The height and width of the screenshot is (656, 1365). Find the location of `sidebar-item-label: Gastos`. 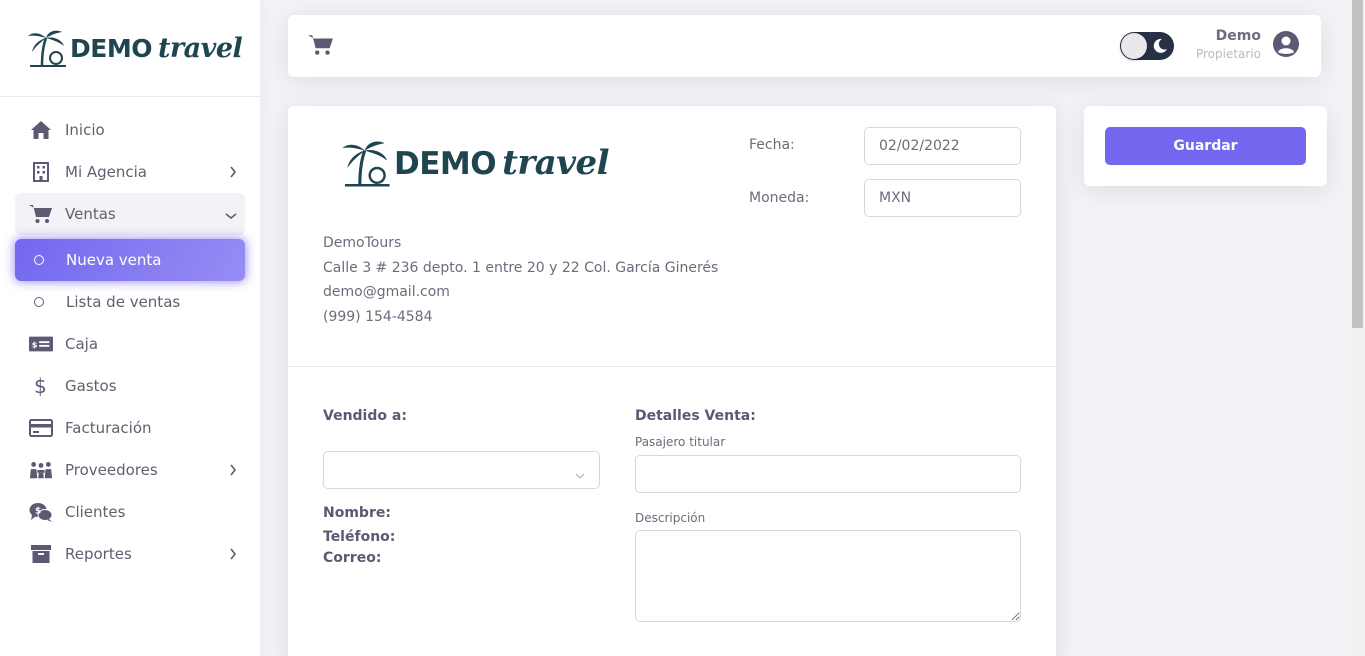

sidebar-item-label: Gastos is located at coordinates (91, 386).